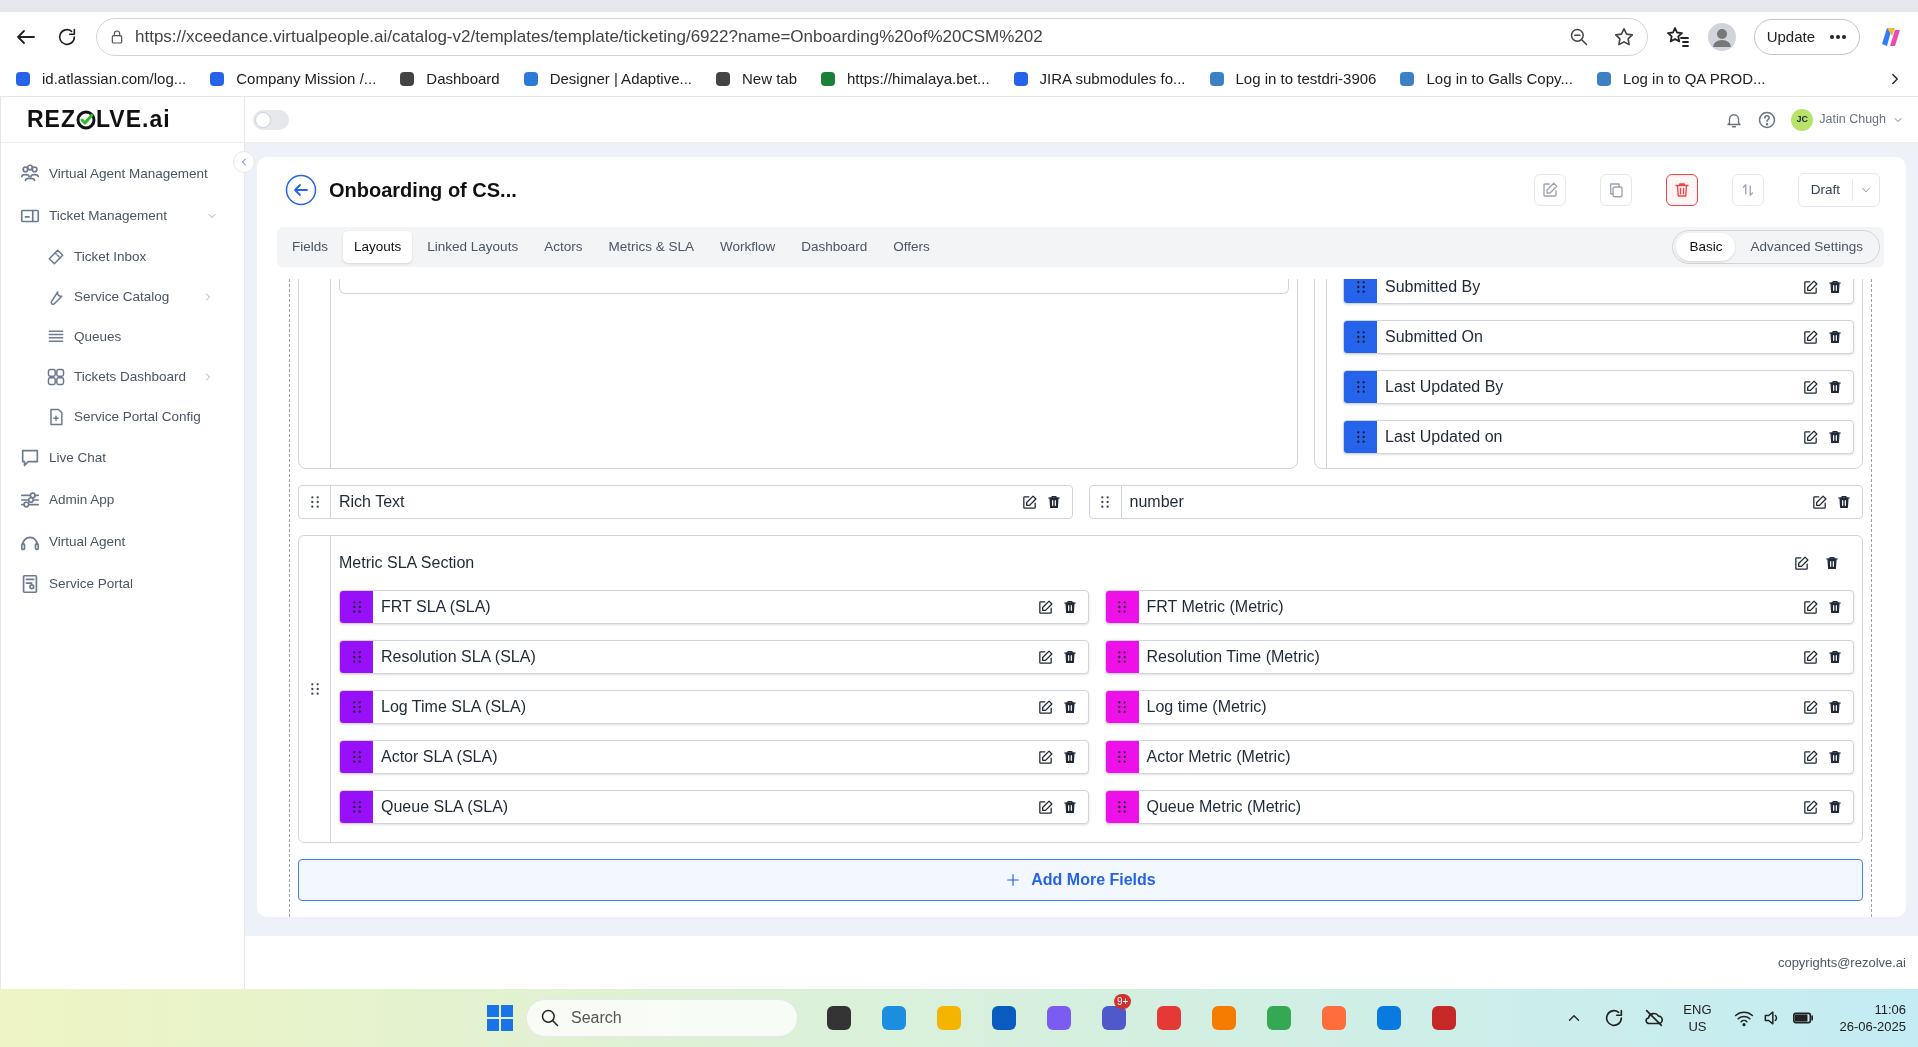 The width and height of the screenshot is (1918, 1047). What do you see at coordinates (1434, 337) in the screenshot?
I see `field-label: Submitted On` at bounding box center [1434, 337].